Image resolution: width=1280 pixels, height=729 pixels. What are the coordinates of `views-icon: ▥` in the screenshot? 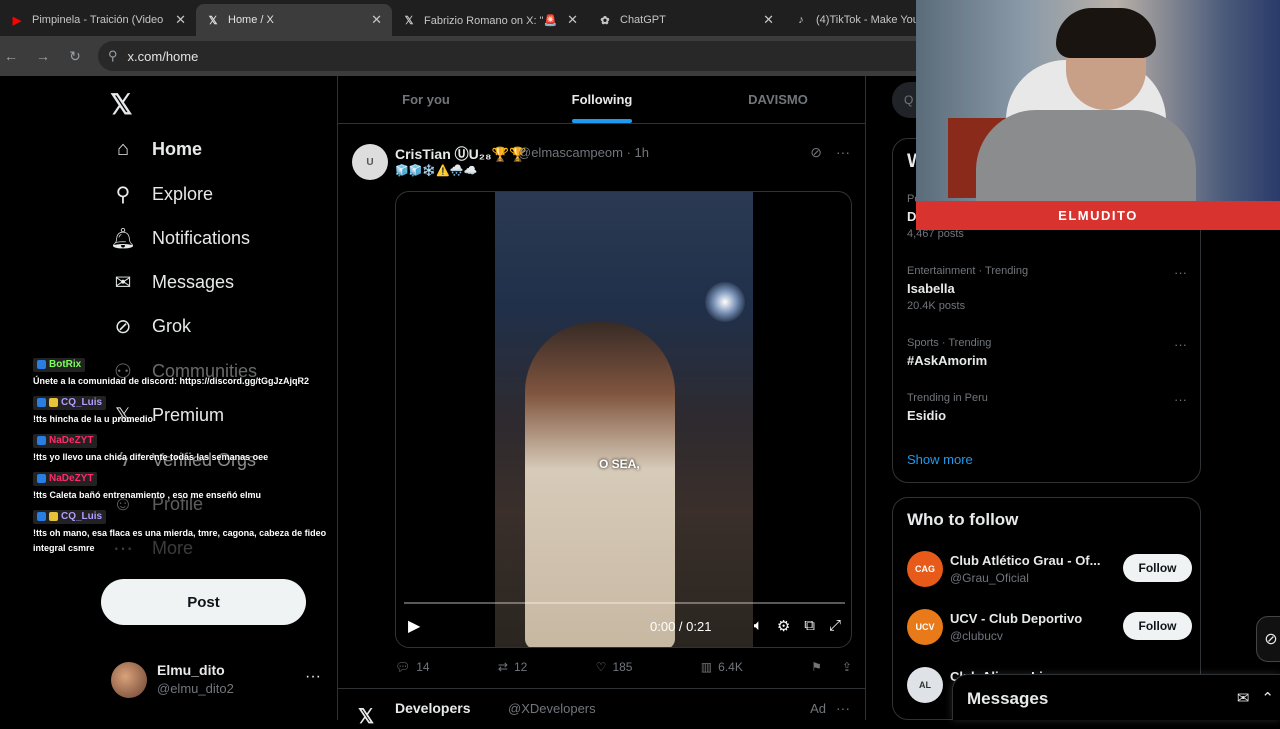 It's located at (706, 667).